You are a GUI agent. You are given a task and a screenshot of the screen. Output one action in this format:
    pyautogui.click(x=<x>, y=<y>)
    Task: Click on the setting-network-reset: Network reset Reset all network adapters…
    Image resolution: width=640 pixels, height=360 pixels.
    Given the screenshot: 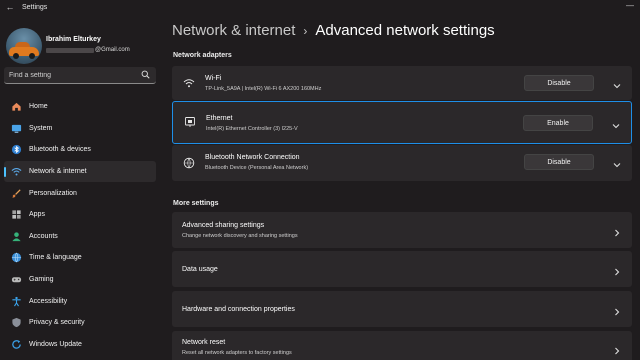 What is the action you would take?
    pyautogui.click(x=402, y=345)
    